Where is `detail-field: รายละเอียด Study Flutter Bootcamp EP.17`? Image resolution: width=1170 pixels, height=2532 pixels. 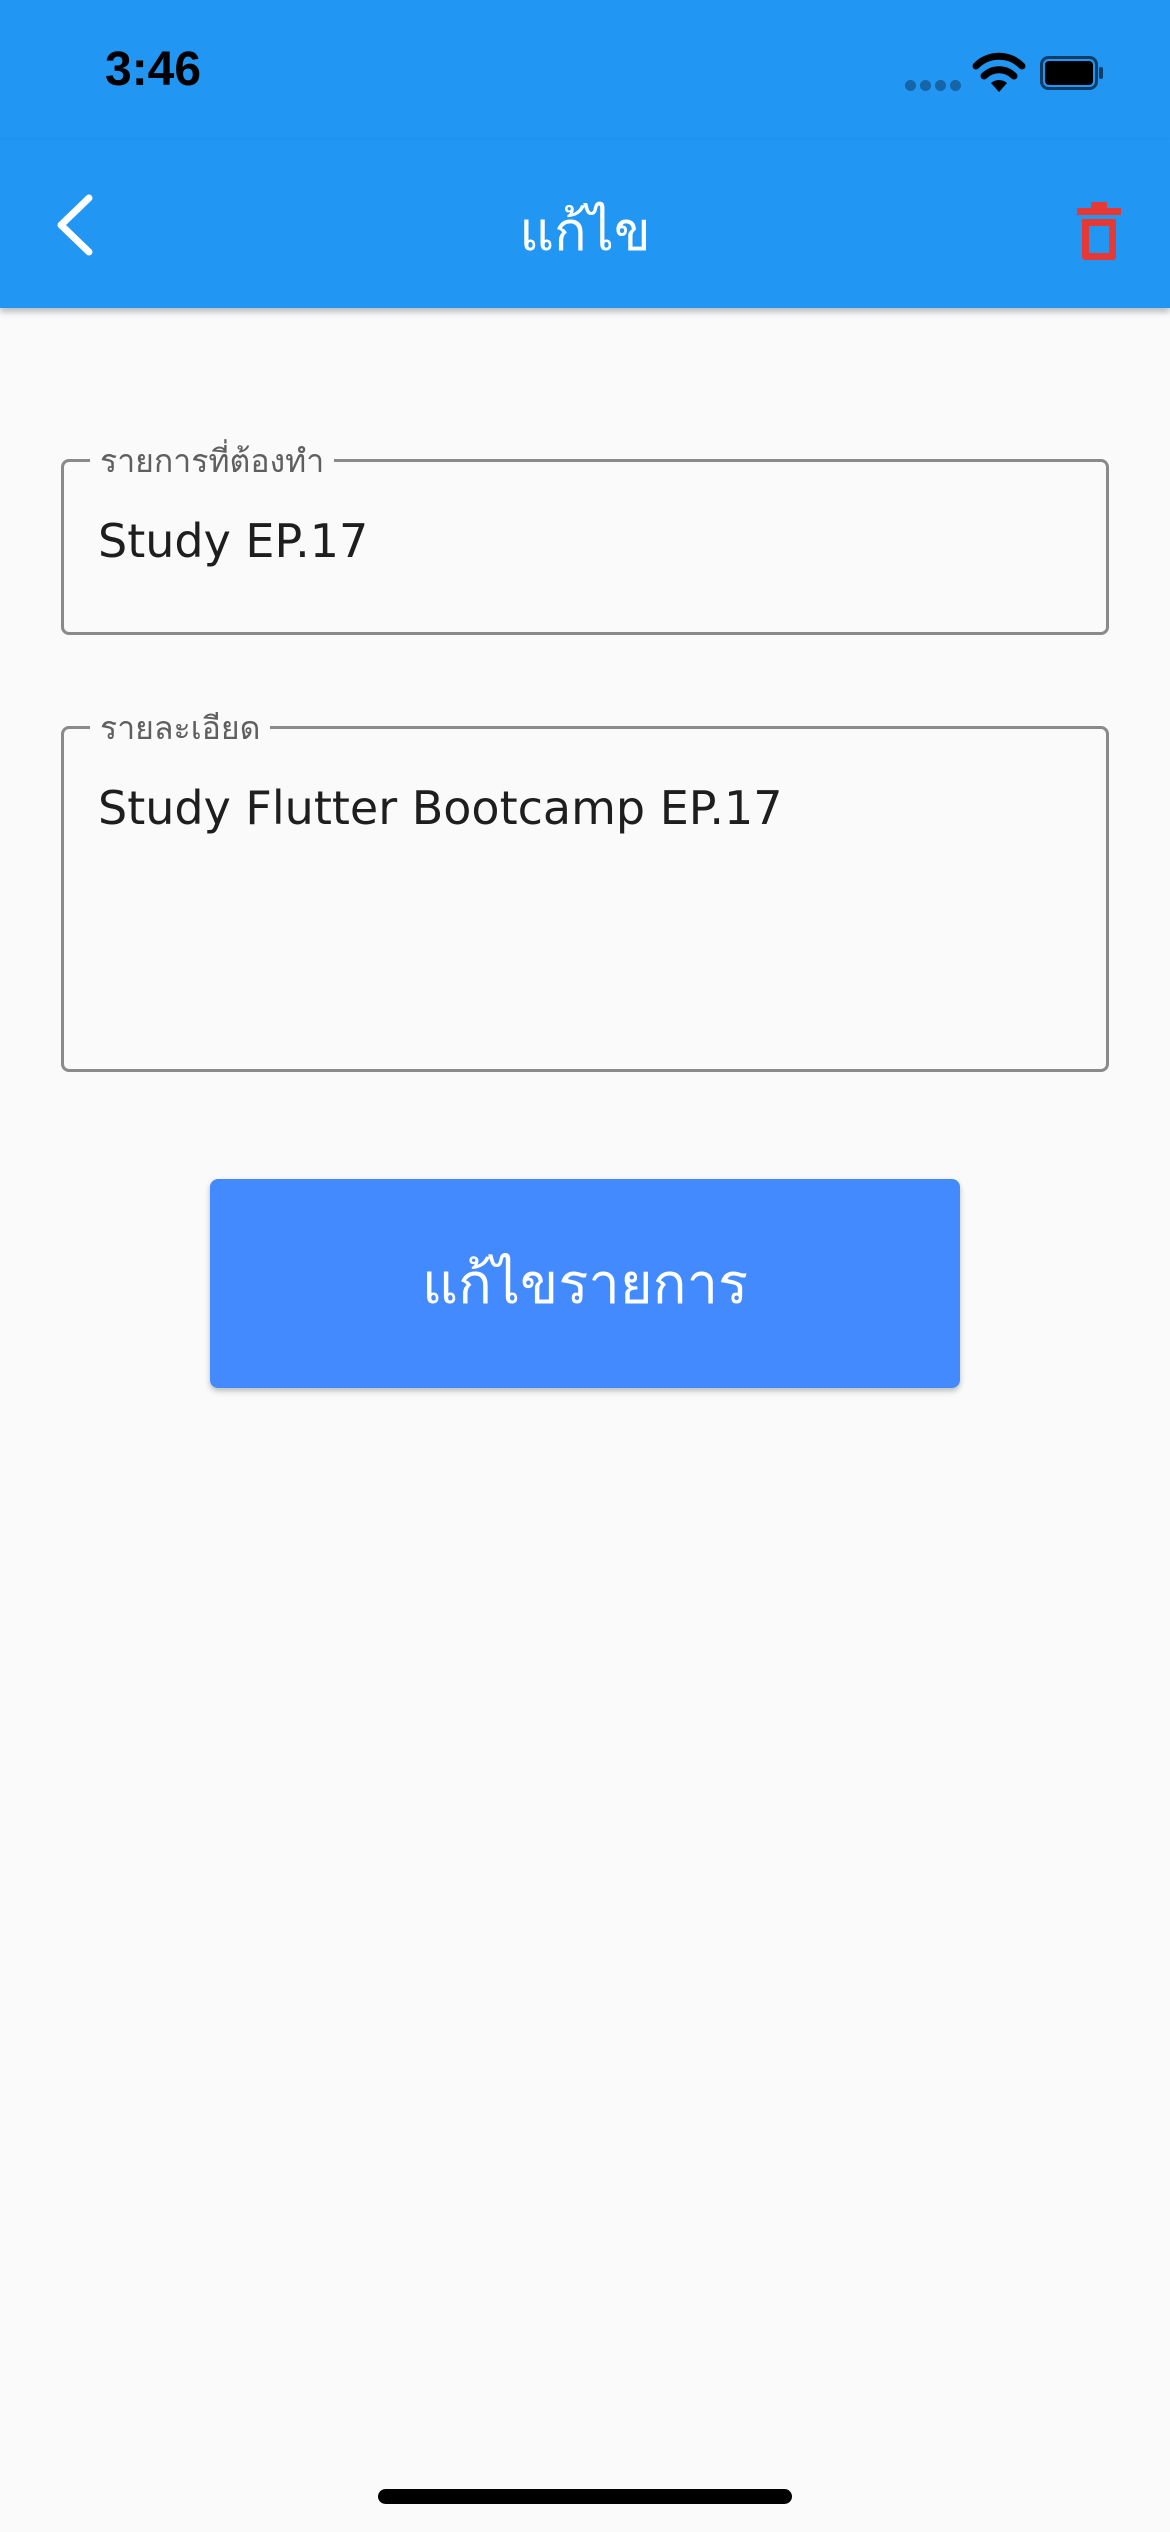
detail-field: รายละเอียด Study Flutter Bootcamp EP.17 is located at coordinates (585, 887).